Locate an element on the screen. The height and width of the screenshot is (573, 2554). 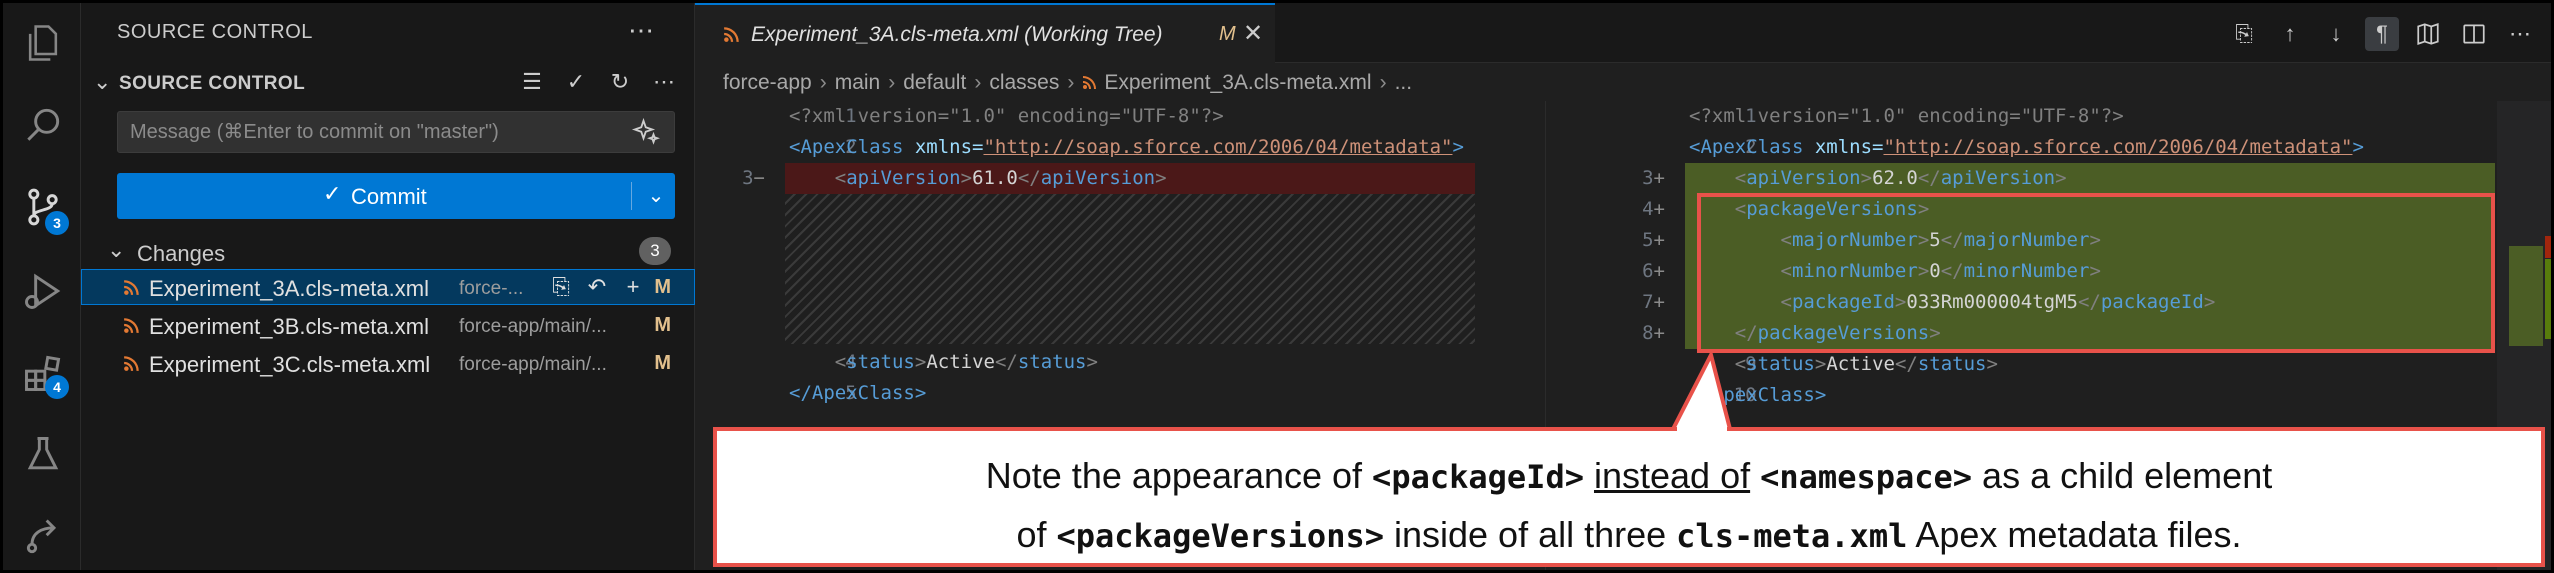
line-number: 4+ is located at coordinates (1653, 209).